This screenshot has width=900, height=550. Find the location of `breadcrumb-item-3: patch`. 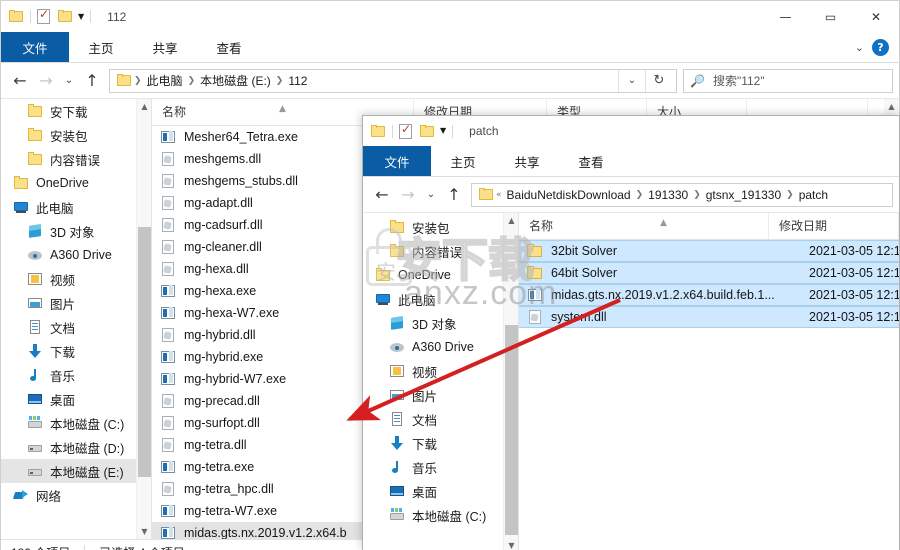

breadcrumb-item-3: patch is located at coordinates (813, 195).